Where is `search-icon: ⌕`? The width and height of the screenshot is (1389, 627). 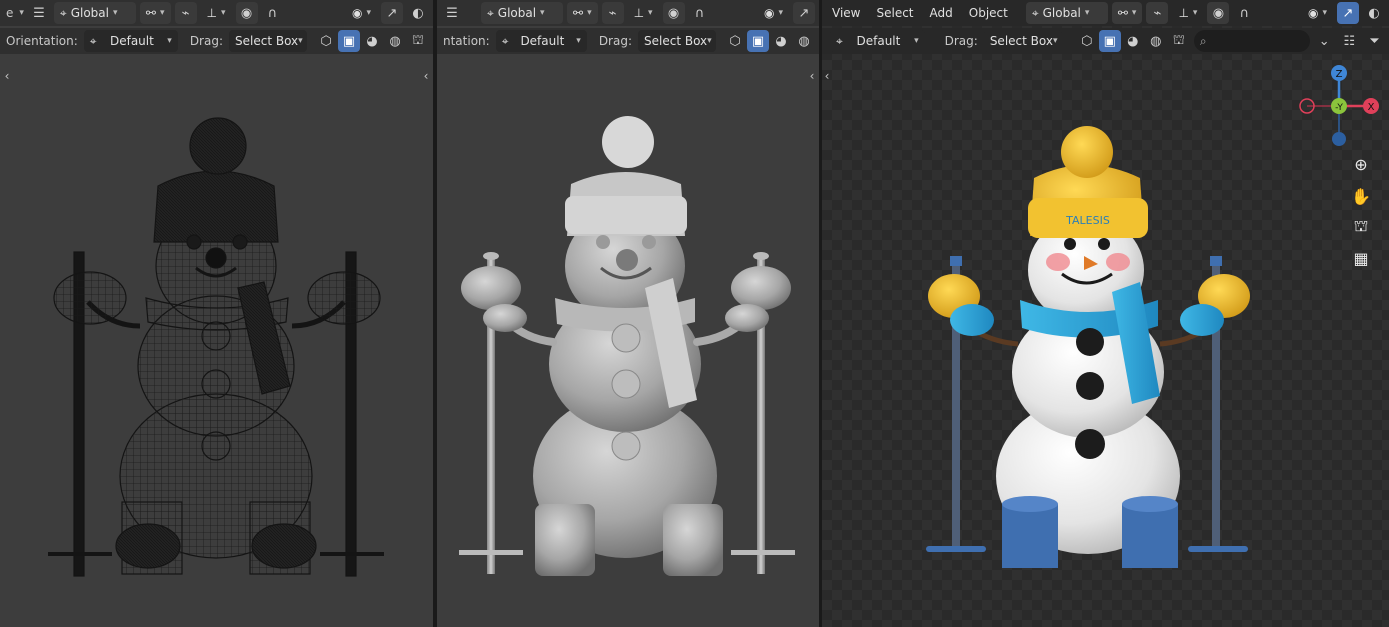 search-icon: ⌕ is located at coordinates (1203, 40).